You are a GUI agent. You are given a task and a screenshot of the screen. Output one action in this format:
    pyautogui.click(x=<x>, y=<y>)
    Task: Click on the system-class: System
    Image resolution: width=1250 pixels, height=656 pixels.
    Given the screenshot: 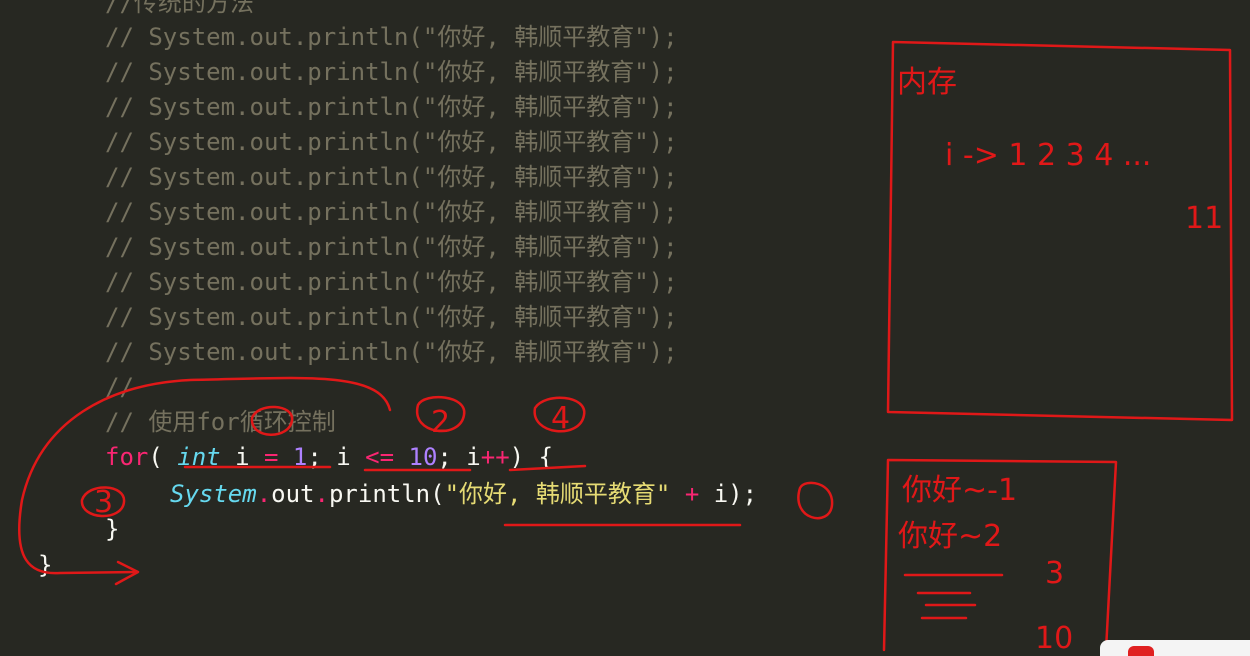 What is the action you would take?
    pyautogui.click(x=213, y=494)
    